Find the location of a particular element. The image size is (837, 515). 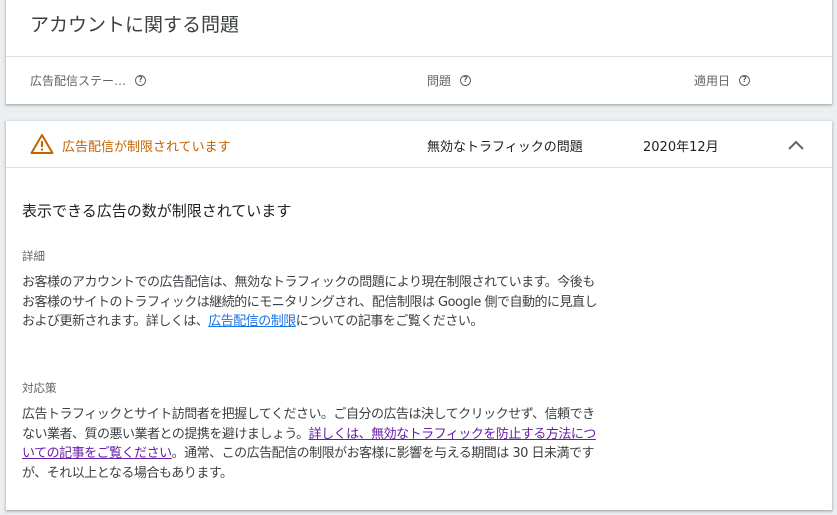

ad-serving-limits-link: 広告配信の制限 is located at coordinates (252, 321).